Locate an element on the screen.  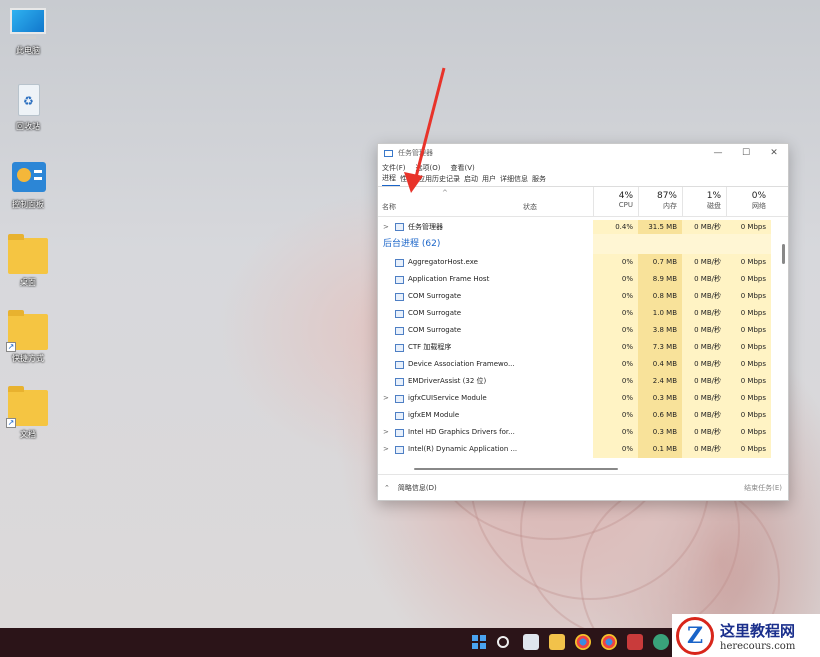
tab-users: 用户 is located at coordinates (491, 180).